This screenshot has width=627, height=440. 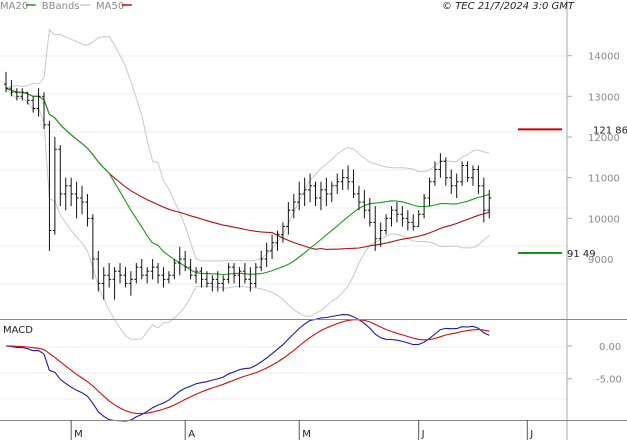 What do you see at coordinates (508, 6) in the screenshot?
I see `credit-text: © TEC 21/7/2024 3:0 GMT` at bounding box center [508, 6].